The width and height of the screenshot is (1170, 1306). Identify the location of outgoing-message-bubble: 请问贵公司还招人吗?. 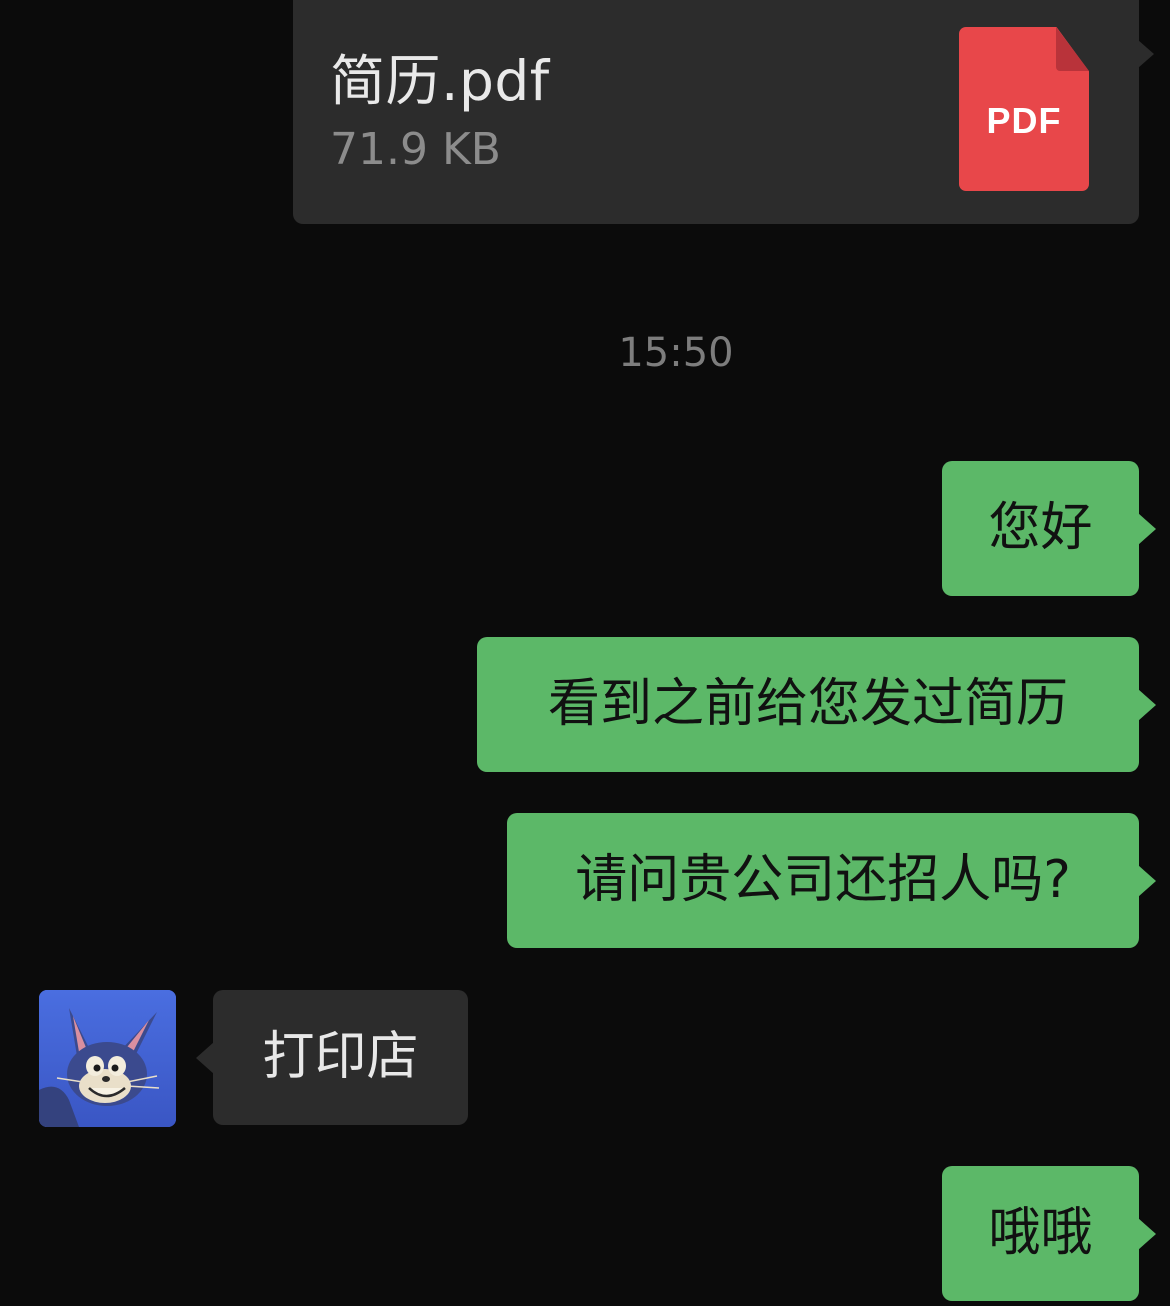
(831, 880).